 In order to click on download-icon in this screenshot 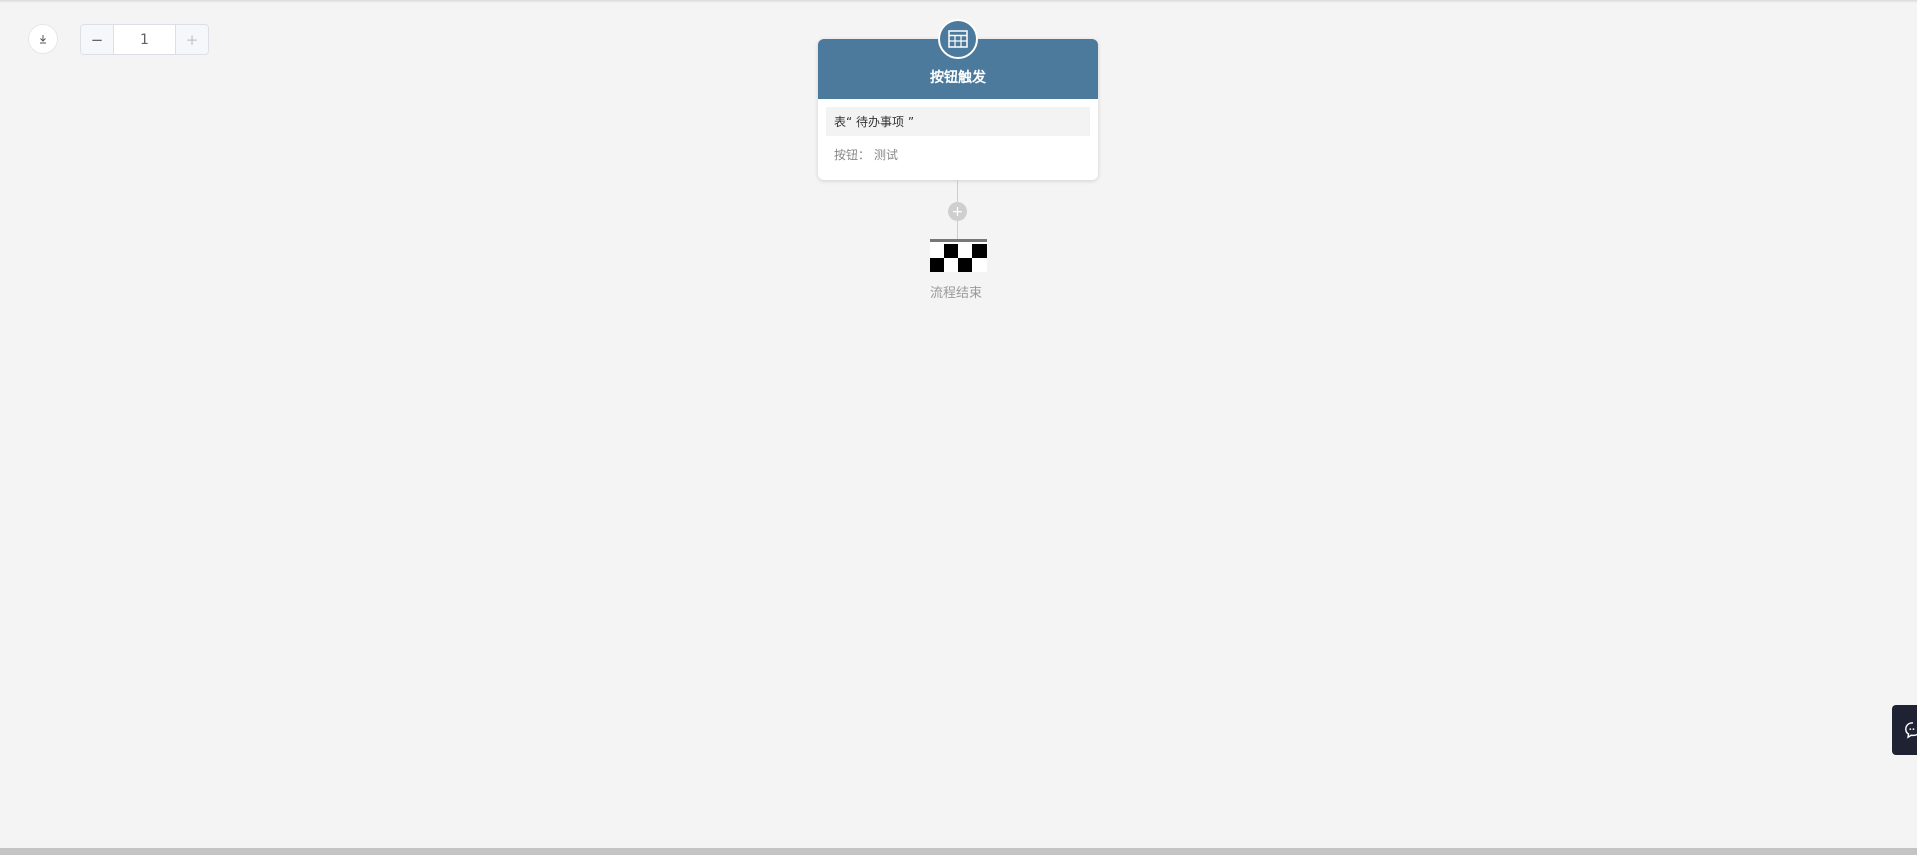, I will do `click(43, 39)`.